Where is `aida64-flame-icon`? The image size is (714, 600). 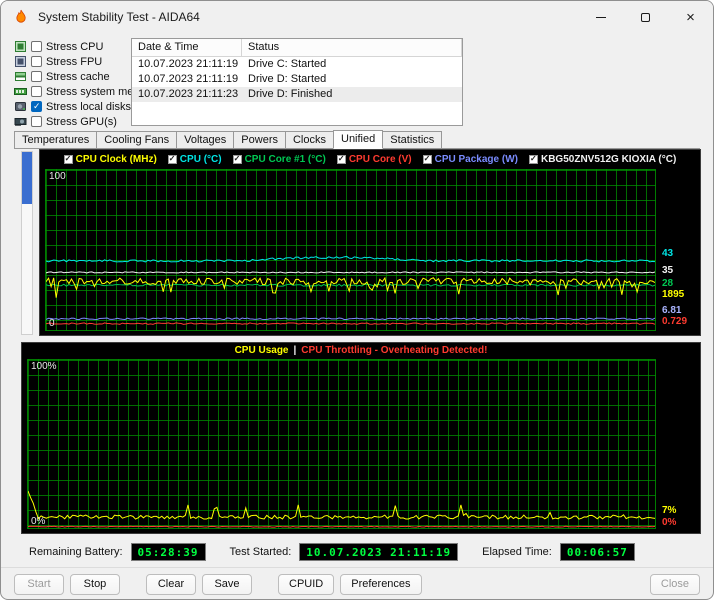 aida64-flame-icon is located at coordinates (21, 17).